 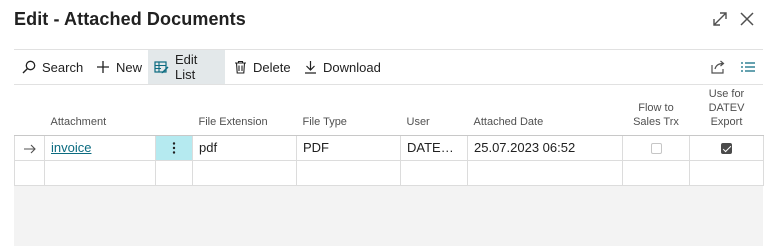 I want to click on expand-icon, so click(x=721, y=20).